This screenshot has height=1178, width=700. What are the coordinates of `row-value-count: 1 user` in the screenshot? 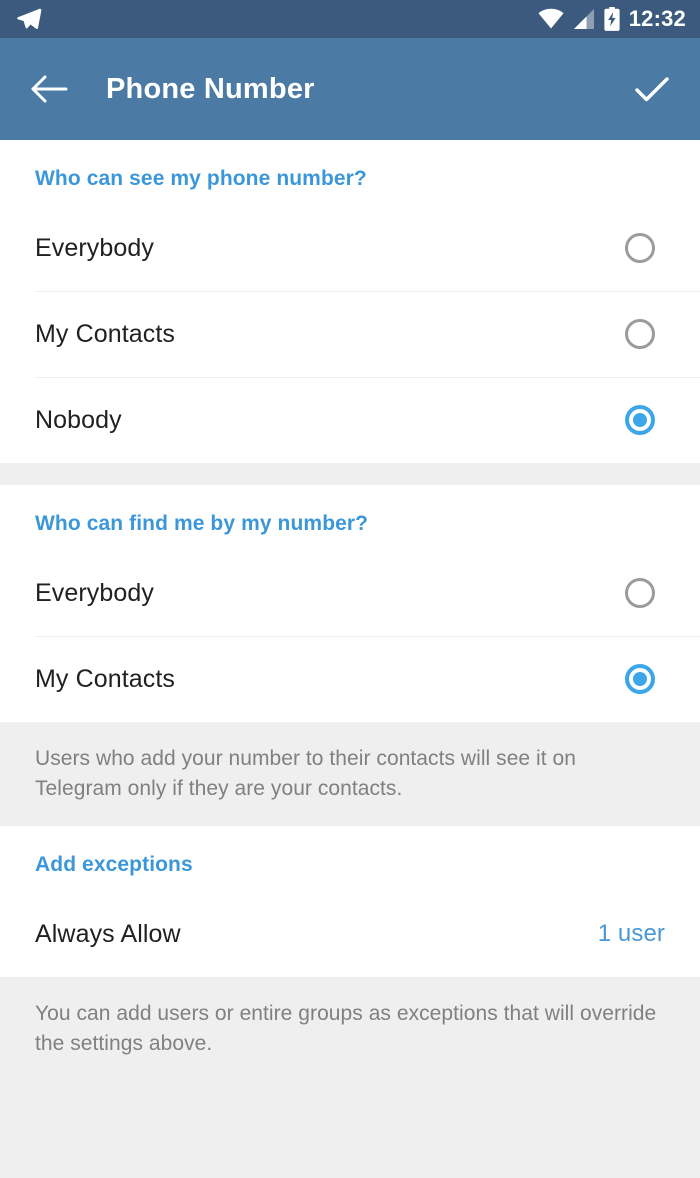 It's located at (631, 933).